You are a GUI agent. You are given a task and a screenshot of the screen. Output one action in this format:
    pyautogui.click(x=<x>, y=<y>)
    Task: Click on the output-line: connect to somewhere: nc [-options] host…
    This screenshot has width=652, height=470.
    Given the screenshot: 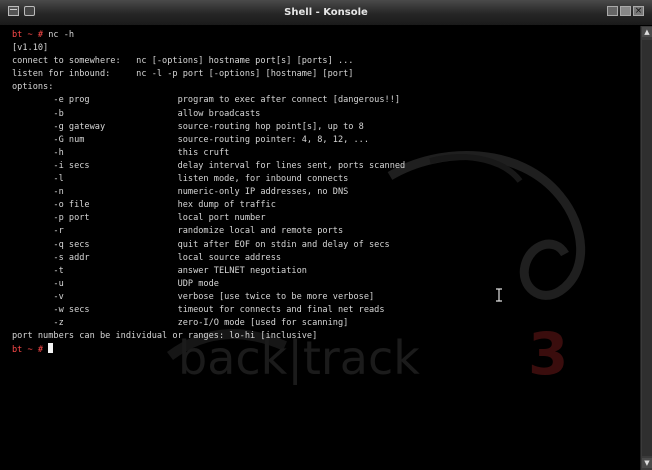 What is the action you would take?
    pyautogui.click(x=183, y=61)
    